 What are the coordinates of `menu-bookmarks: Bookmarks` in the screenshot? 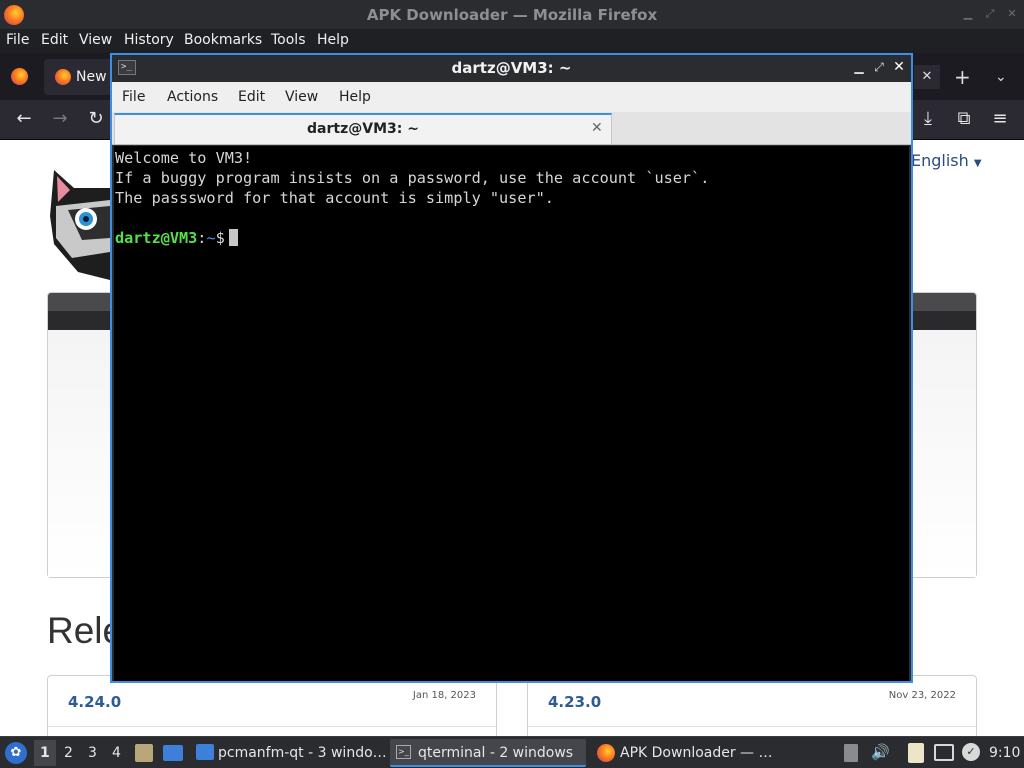 It's located at (223, 40).